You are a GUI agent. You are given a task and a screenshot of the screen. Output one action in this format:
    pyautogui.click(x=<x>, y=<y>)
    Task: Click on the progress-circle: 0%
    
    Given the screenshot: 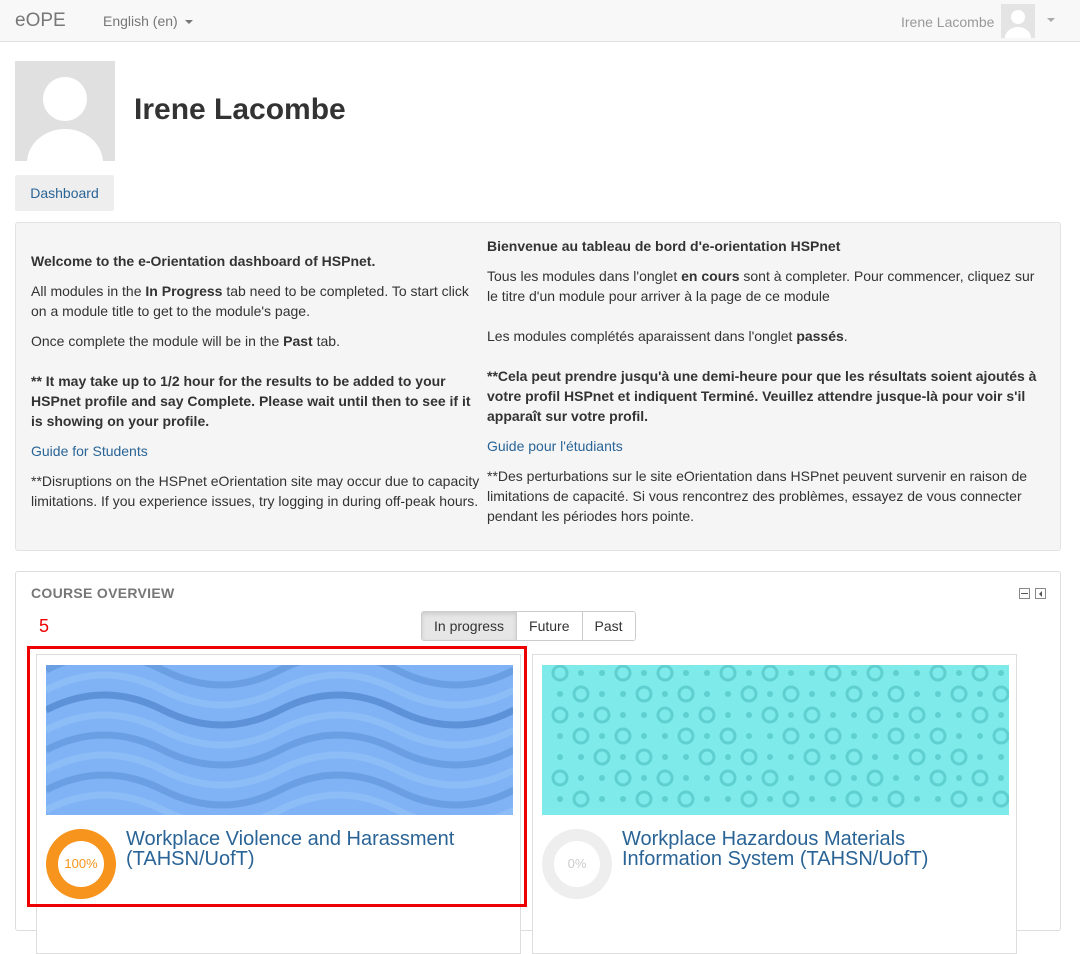 What is the action you would take?
    pyautogui.click(x=577, y=864)
    